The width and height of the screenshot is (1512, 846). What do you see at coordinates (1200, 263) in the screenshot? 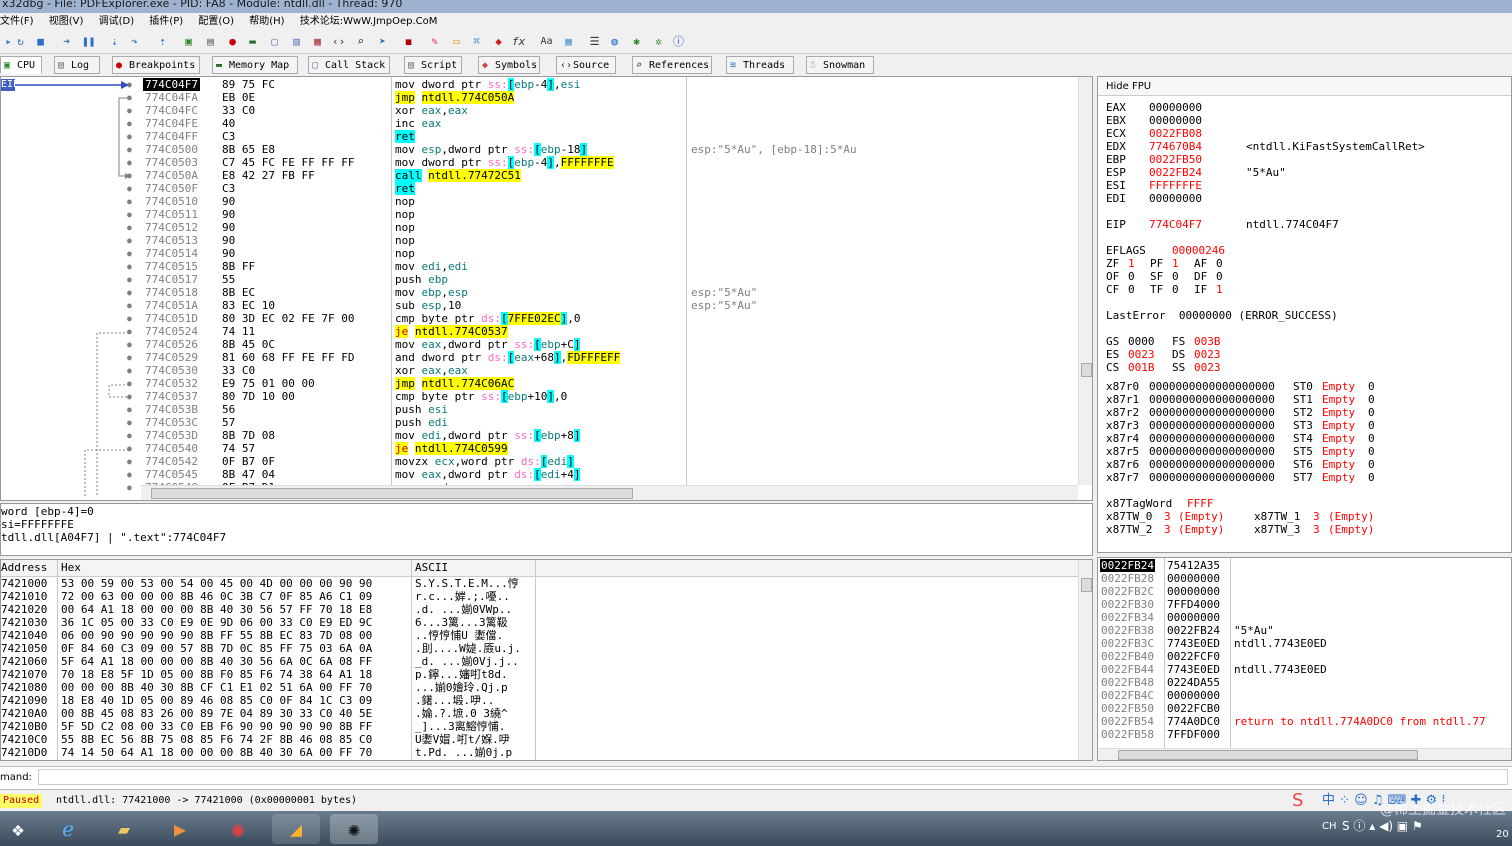
I see `flag-name: AF` at bounding box center [1200, 263].